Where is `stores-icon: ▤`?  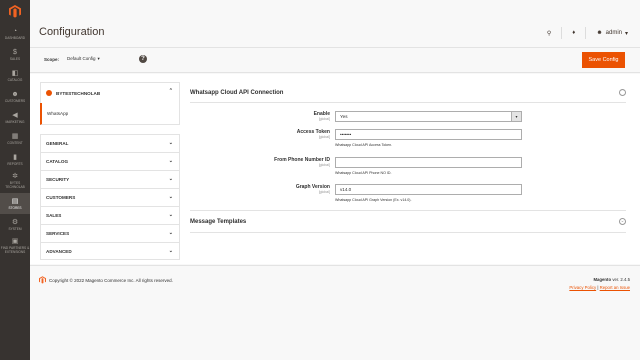 stores-icon: ▤ is located at coordinates (15, 201).